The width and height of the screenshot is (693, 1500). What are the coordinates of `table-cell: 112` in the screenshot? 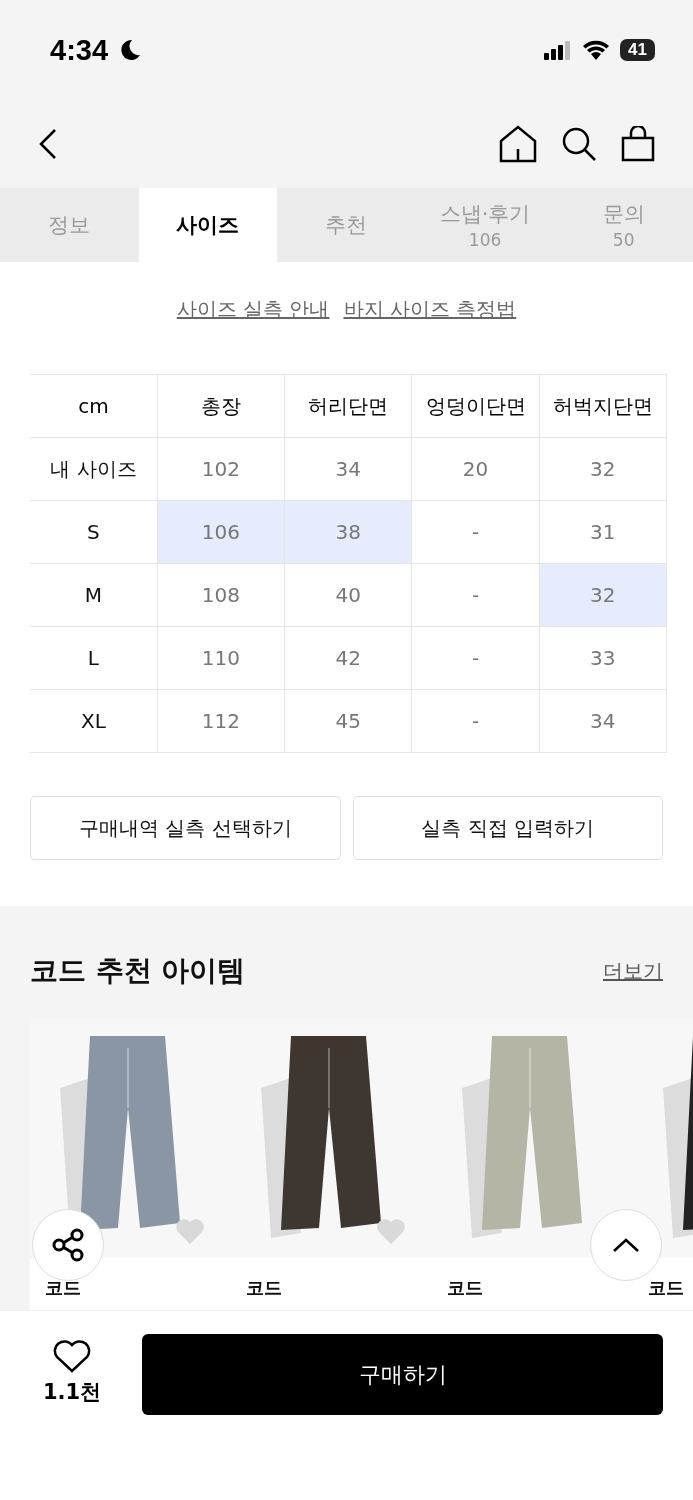 It's located at (221, 721).